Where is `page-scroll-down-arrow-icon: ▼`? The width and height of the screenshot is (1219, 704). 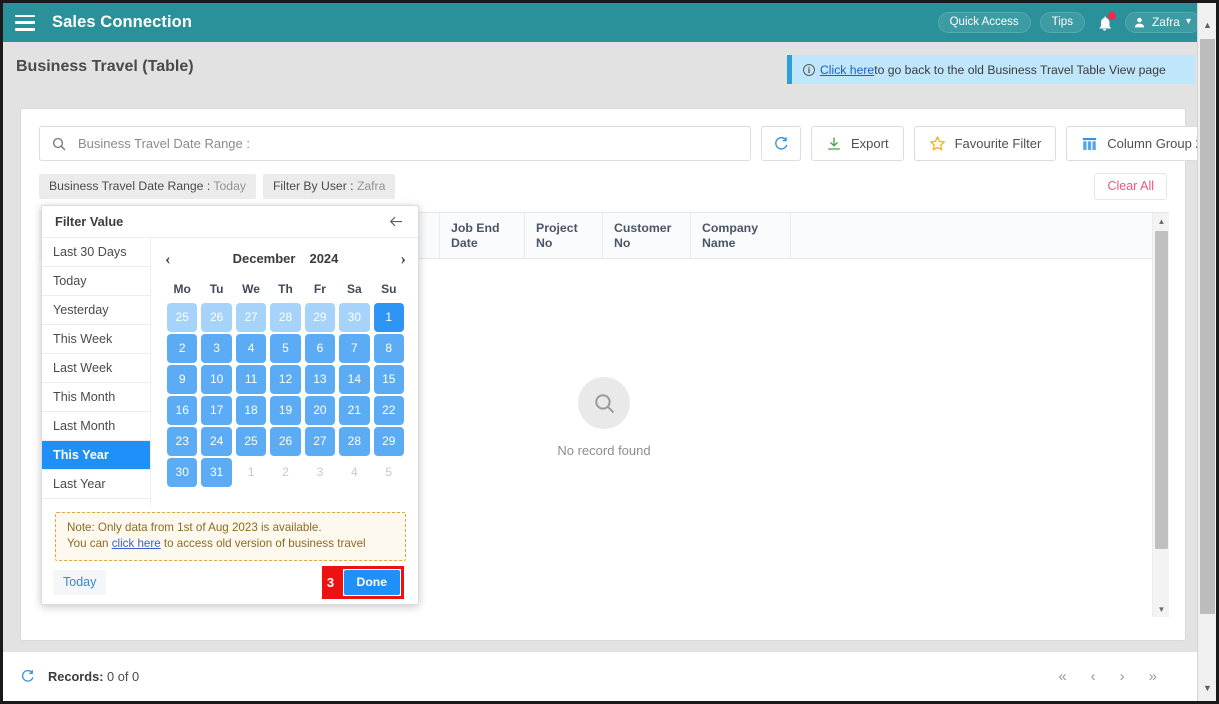
page-scroll-down-arrow-icon: ▼ is located at coordinates (1207, 687).